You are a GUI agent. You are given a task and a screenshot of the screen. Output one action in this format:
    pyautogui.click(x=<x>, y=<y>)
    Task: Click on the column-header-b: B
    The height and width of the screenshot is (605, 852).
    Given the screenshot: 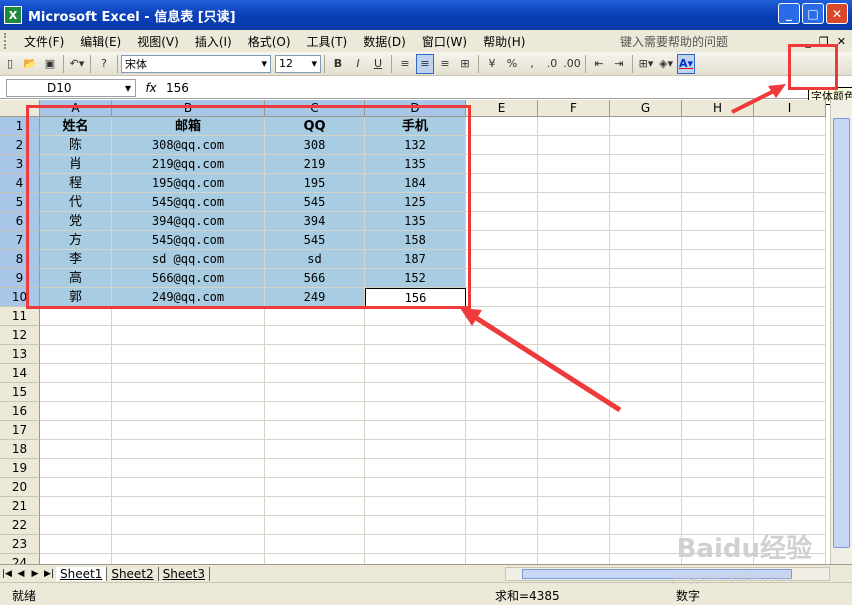 What is the action you would take?
    pyautogui.click(x=188, y=108)
    